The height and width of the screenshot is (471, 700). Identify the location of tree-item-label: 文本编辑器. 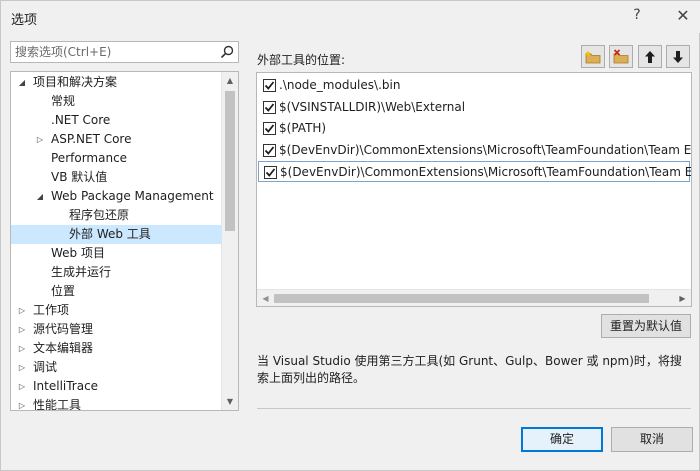
(63, 348).